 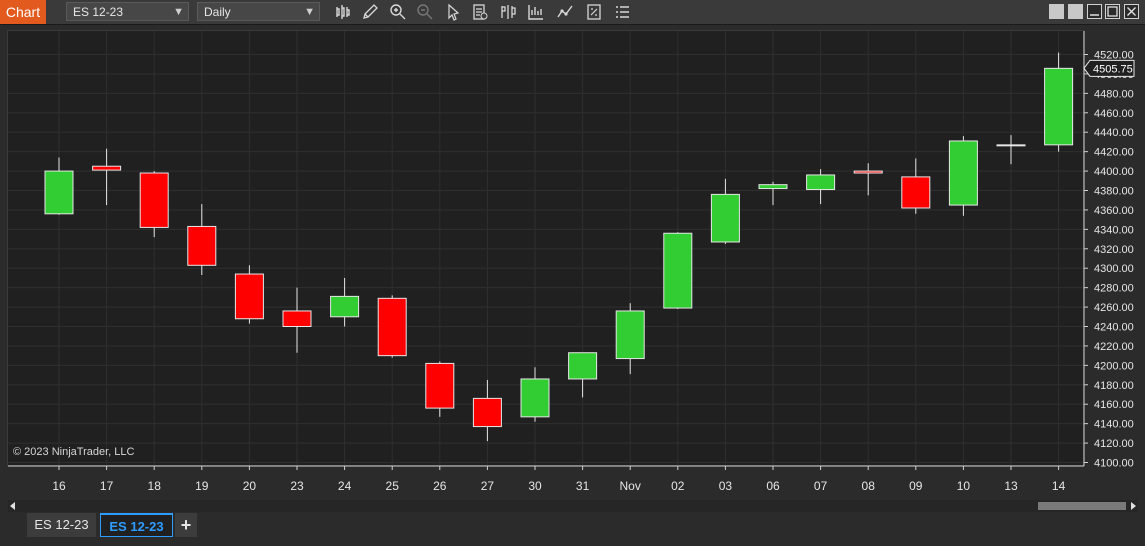 I want to click on minimize-icon, so click(x=1094, y=11).